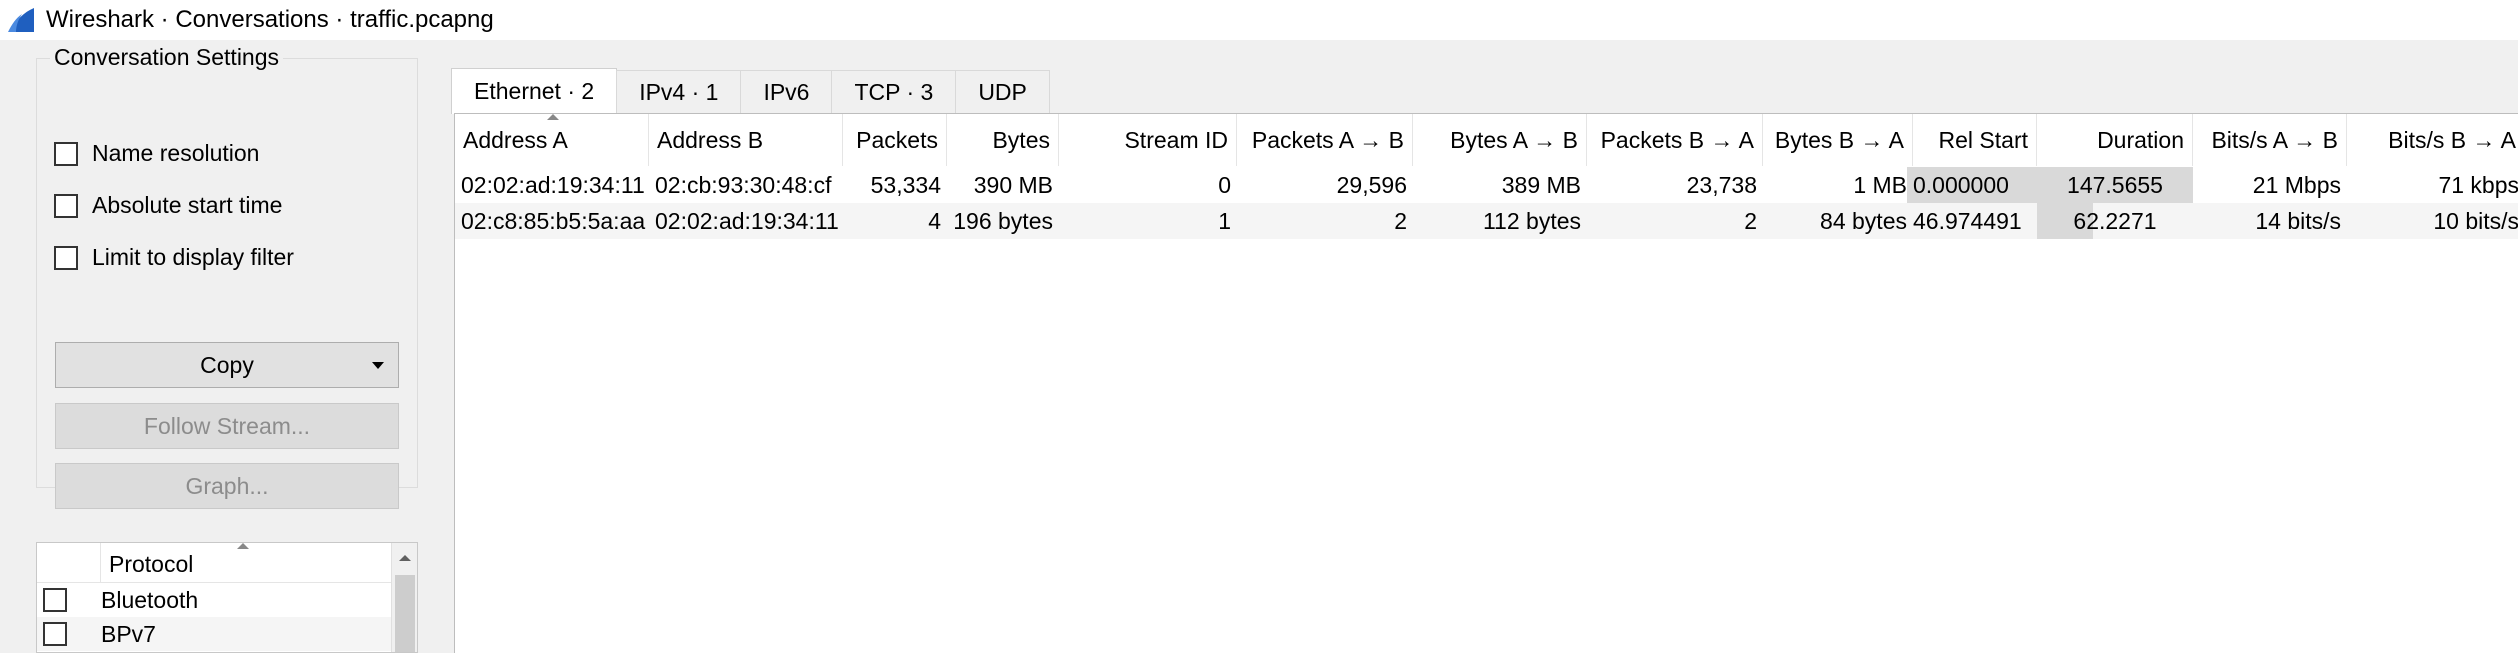 This screenshot has width=2518, height=653. Describe the element at coordinates (2115, 185) in the screenshot. I see `cell-duration: 147.5655` at that location.